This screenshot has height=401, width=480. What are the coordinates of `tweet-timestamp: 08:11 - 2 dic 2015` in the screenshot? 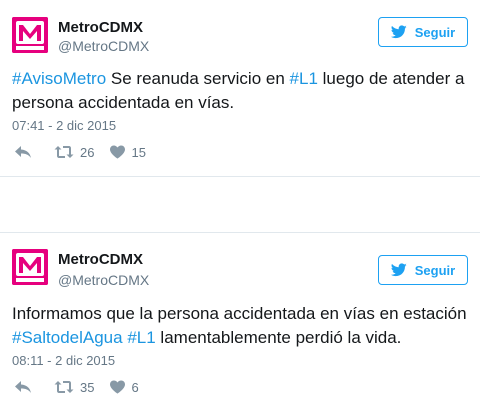 It's located at (63, 360).